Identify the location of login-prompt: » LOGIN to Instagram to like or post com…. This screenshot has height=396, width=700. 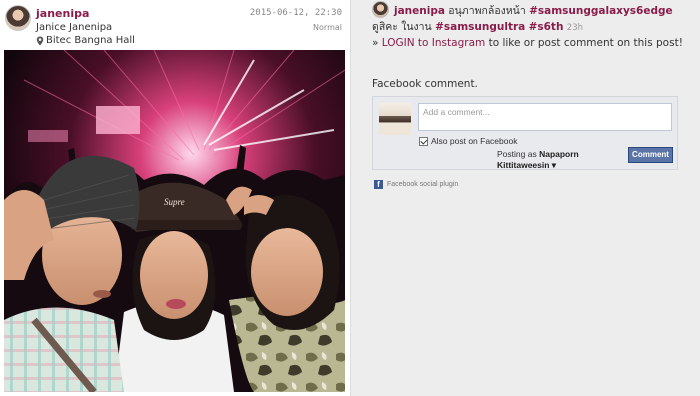
(527, 43).